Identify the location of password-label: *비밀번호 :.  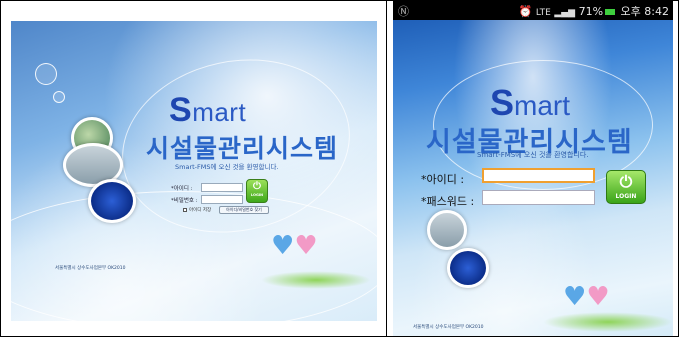
(184, 201).